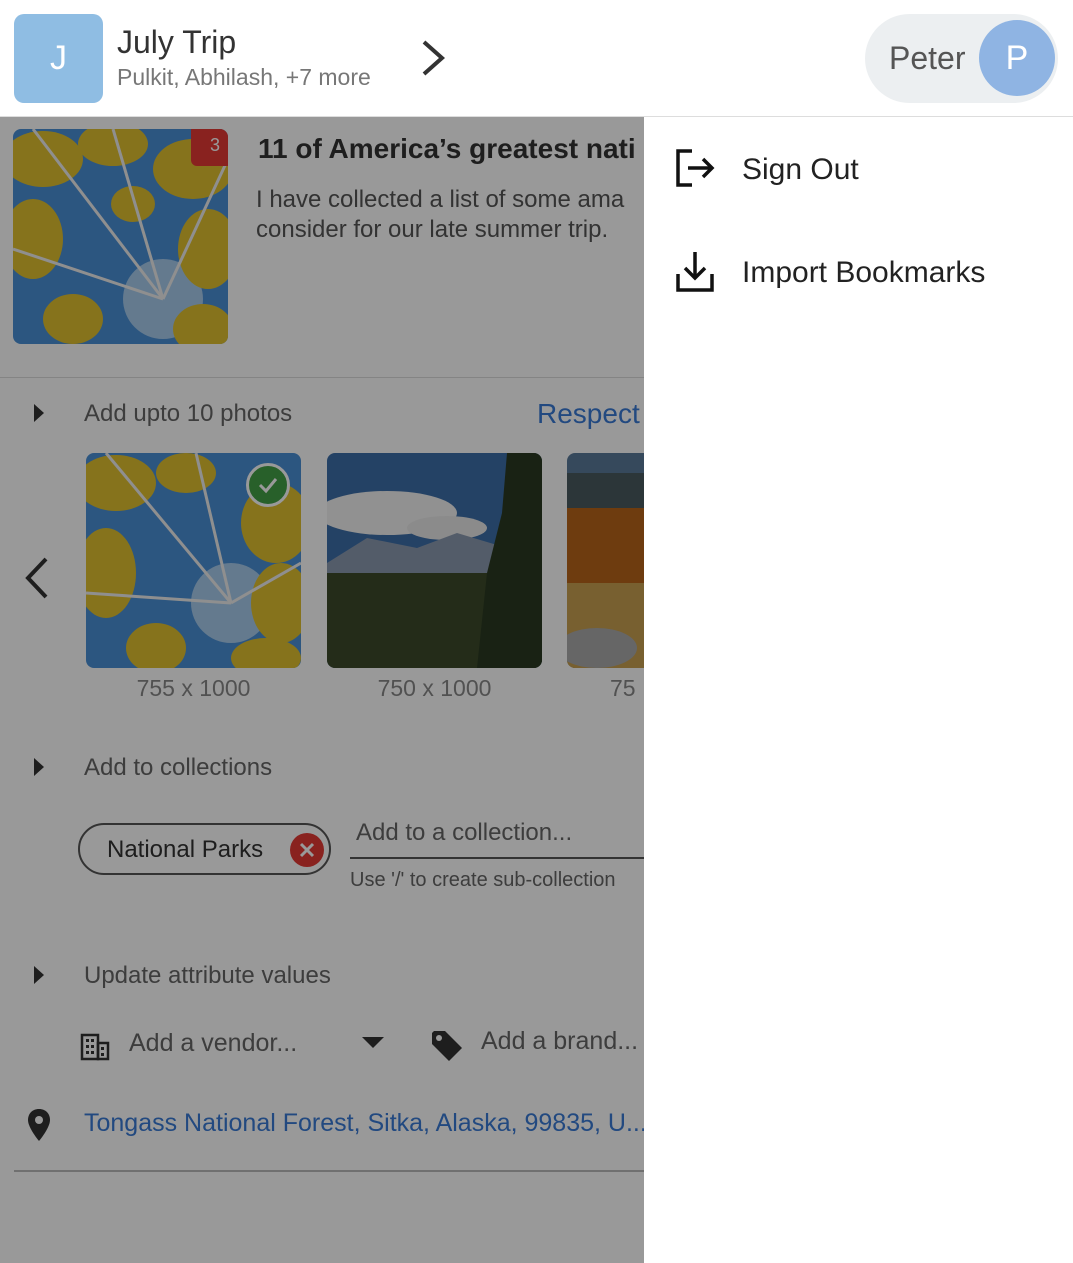  What do you see at coordinates (322, 414) in the screenshot?
I see `photos-section-header: Add upto 10 photos Respect` at bounding box center [322, 414].